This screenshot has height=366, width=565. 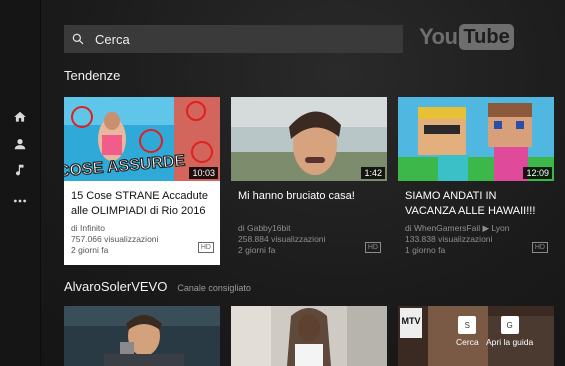 What do you see at coordinates (78, 39) in the screenshot?
I see `search-icon` at bounding box center [78, 39].